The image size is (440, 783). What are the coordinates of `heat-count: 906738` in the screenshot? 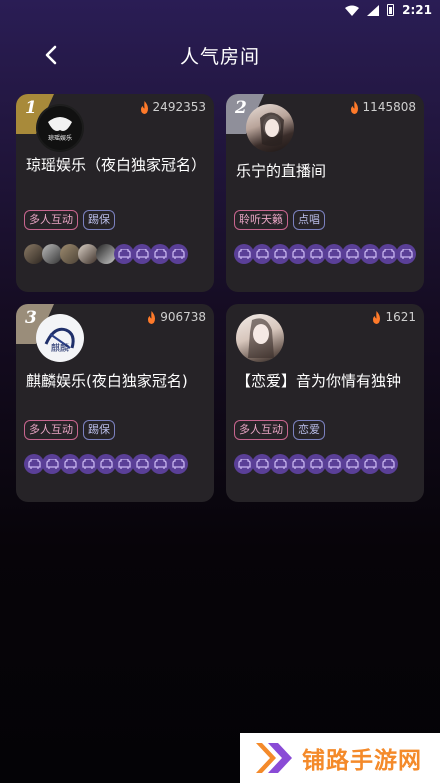 It's located at (176, 317).